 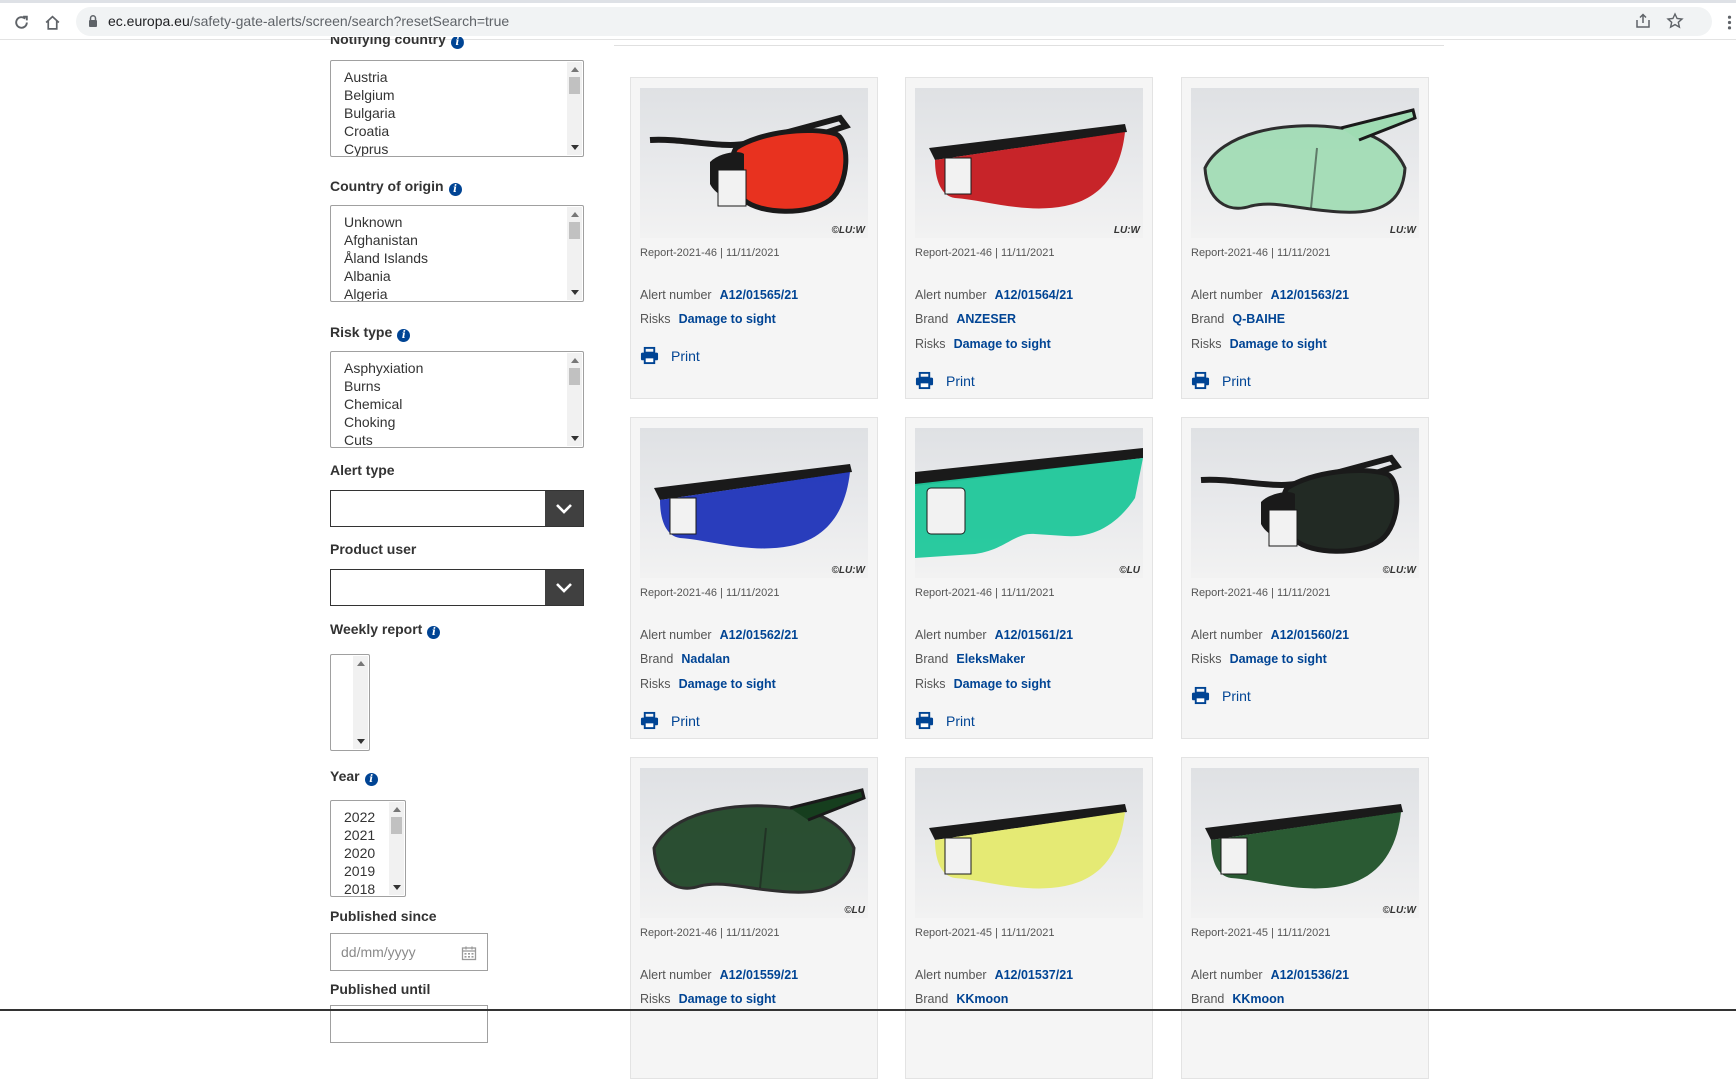 I want to click on listbox-option: Asphyxiation, so click(x=383, y=368).